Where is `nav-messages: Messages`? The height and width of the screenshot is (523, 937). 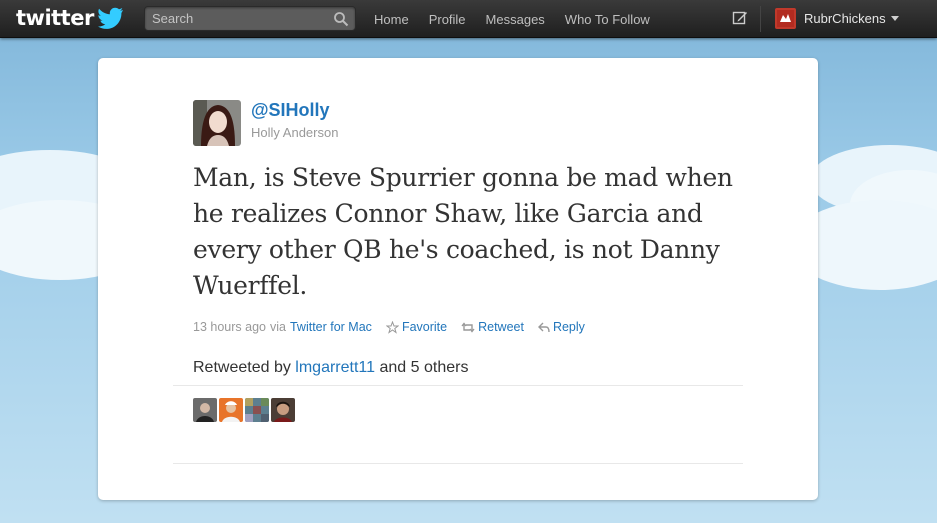 nav-messages: Messages is located at coordinates (515, 19).